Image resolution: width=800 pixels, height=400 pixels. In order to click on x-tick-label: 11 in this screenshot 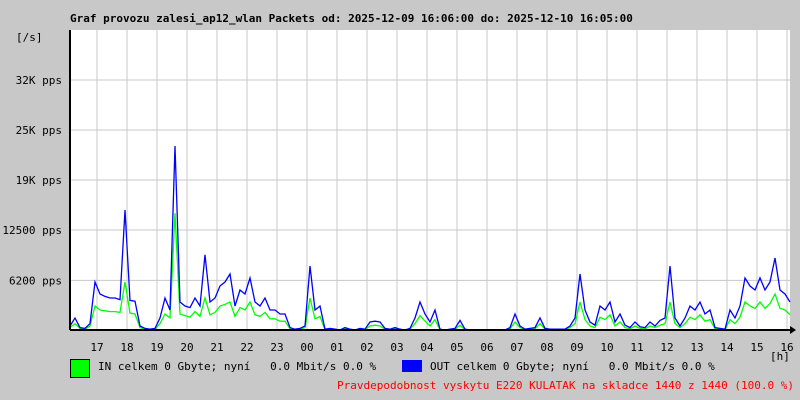, I will do `click(636, 347)`.